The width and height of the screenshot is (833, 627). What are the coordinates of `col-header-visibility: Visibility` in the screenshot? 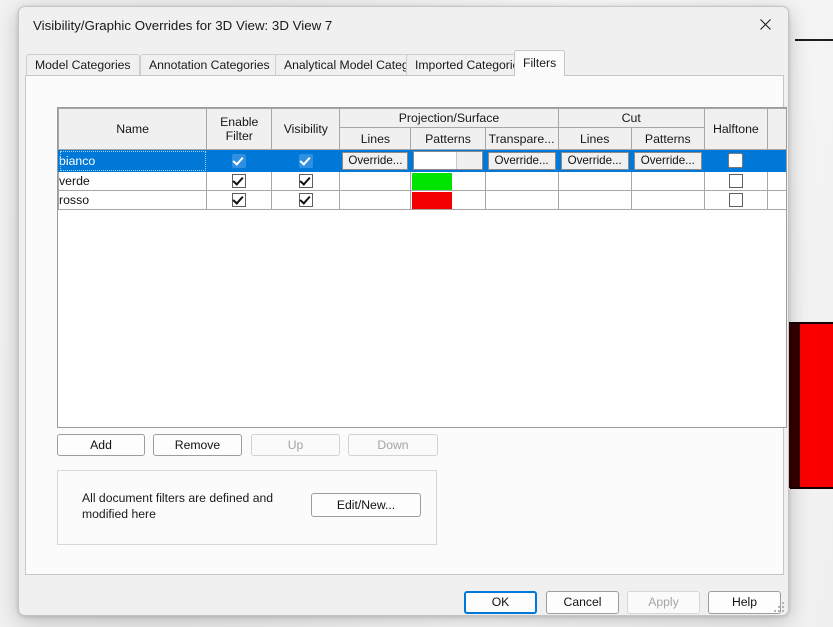 It's located at (306, 129).